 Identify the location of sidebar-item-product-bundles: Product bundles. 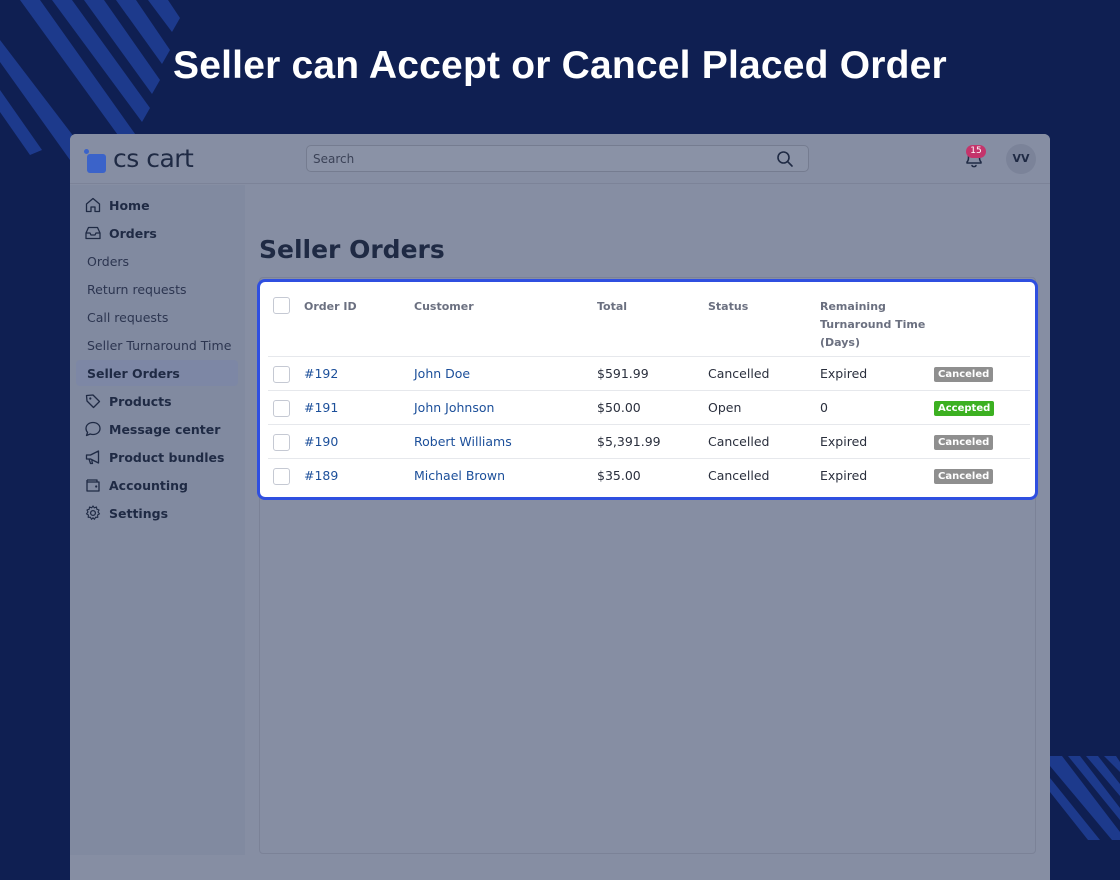
(157, 457).